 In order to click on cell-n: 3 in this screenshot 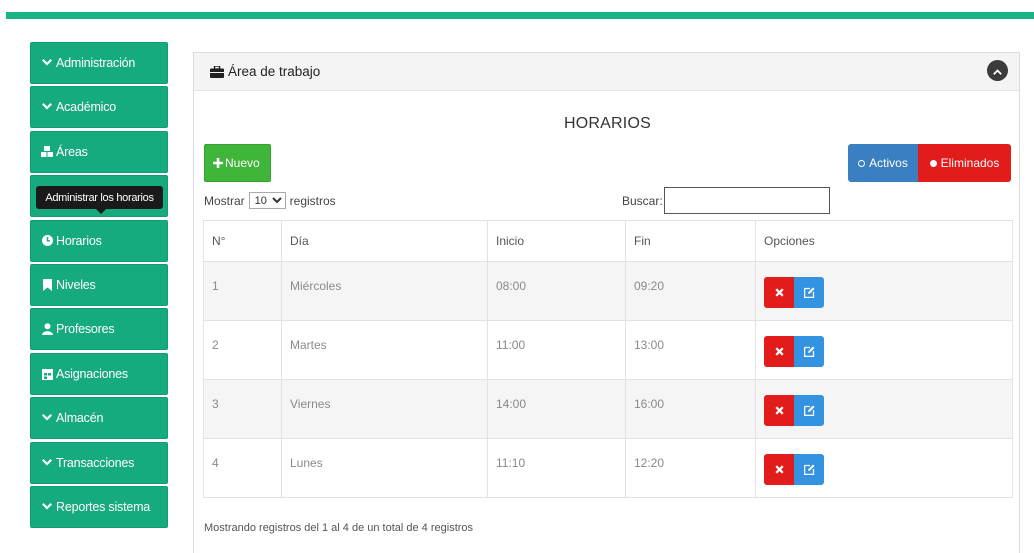, I will do `click(242, 409)`.